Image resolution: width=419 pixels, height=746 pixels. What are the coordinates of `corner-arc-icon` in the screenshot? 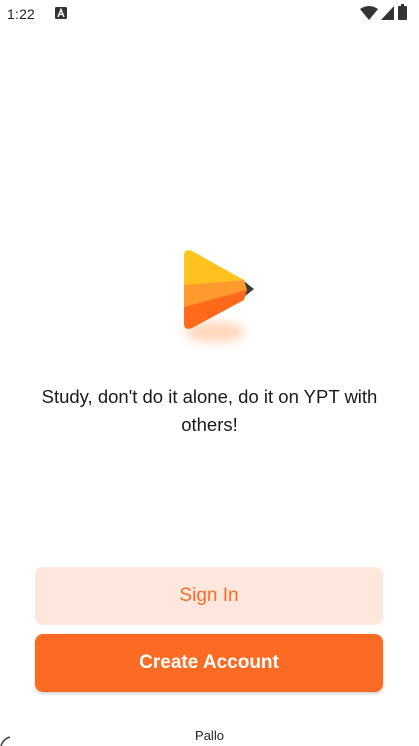 It's located at (5, 741).